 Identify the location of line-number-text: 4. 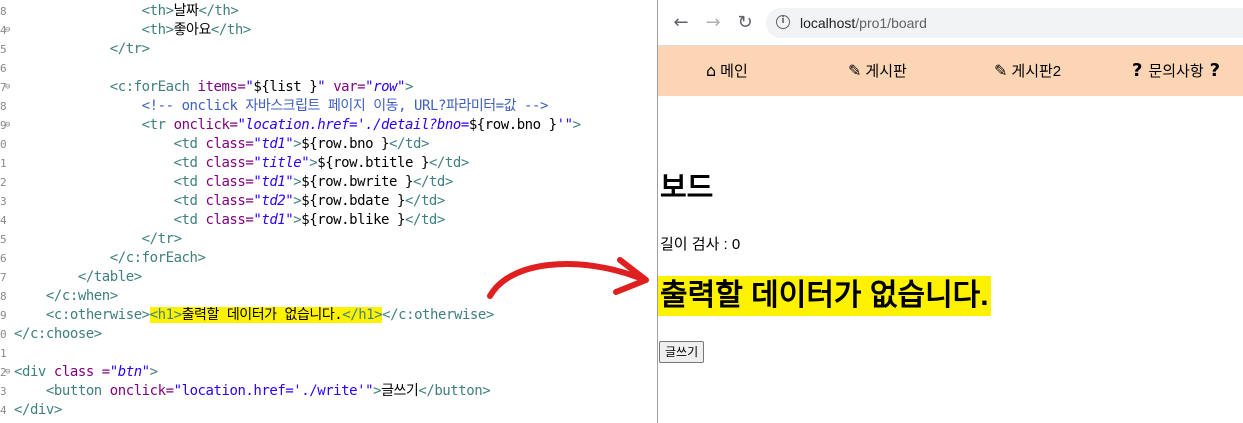
(3, 220).